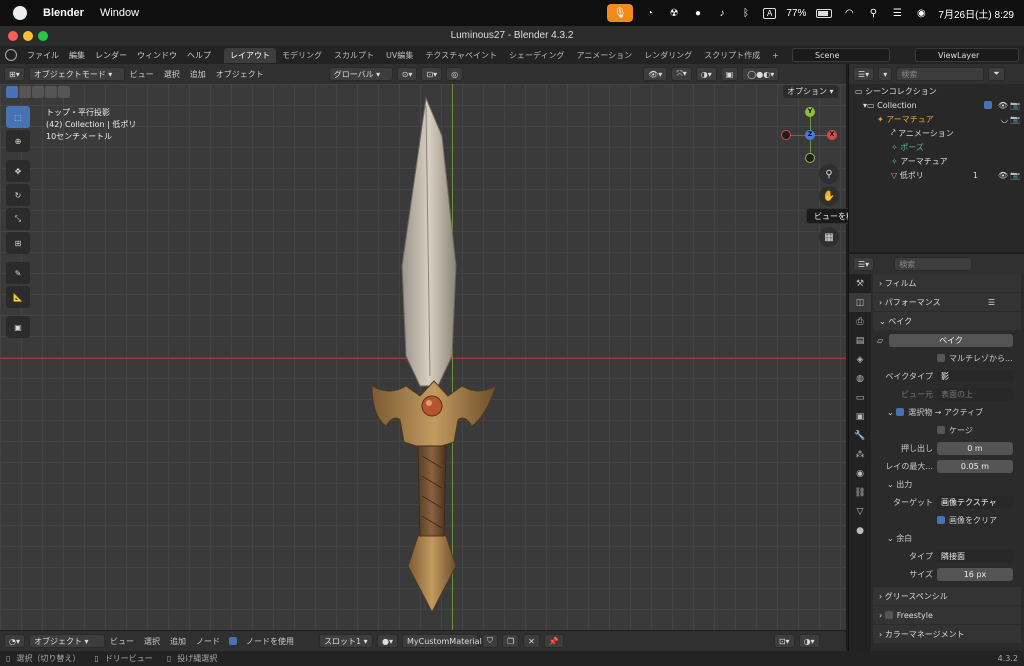 The image size is (1024, 666). What do you see at coordinates (975, 466) in the screenshot?
I see `max-ray-field: 0.05 m` at bounding box center [975, 466].